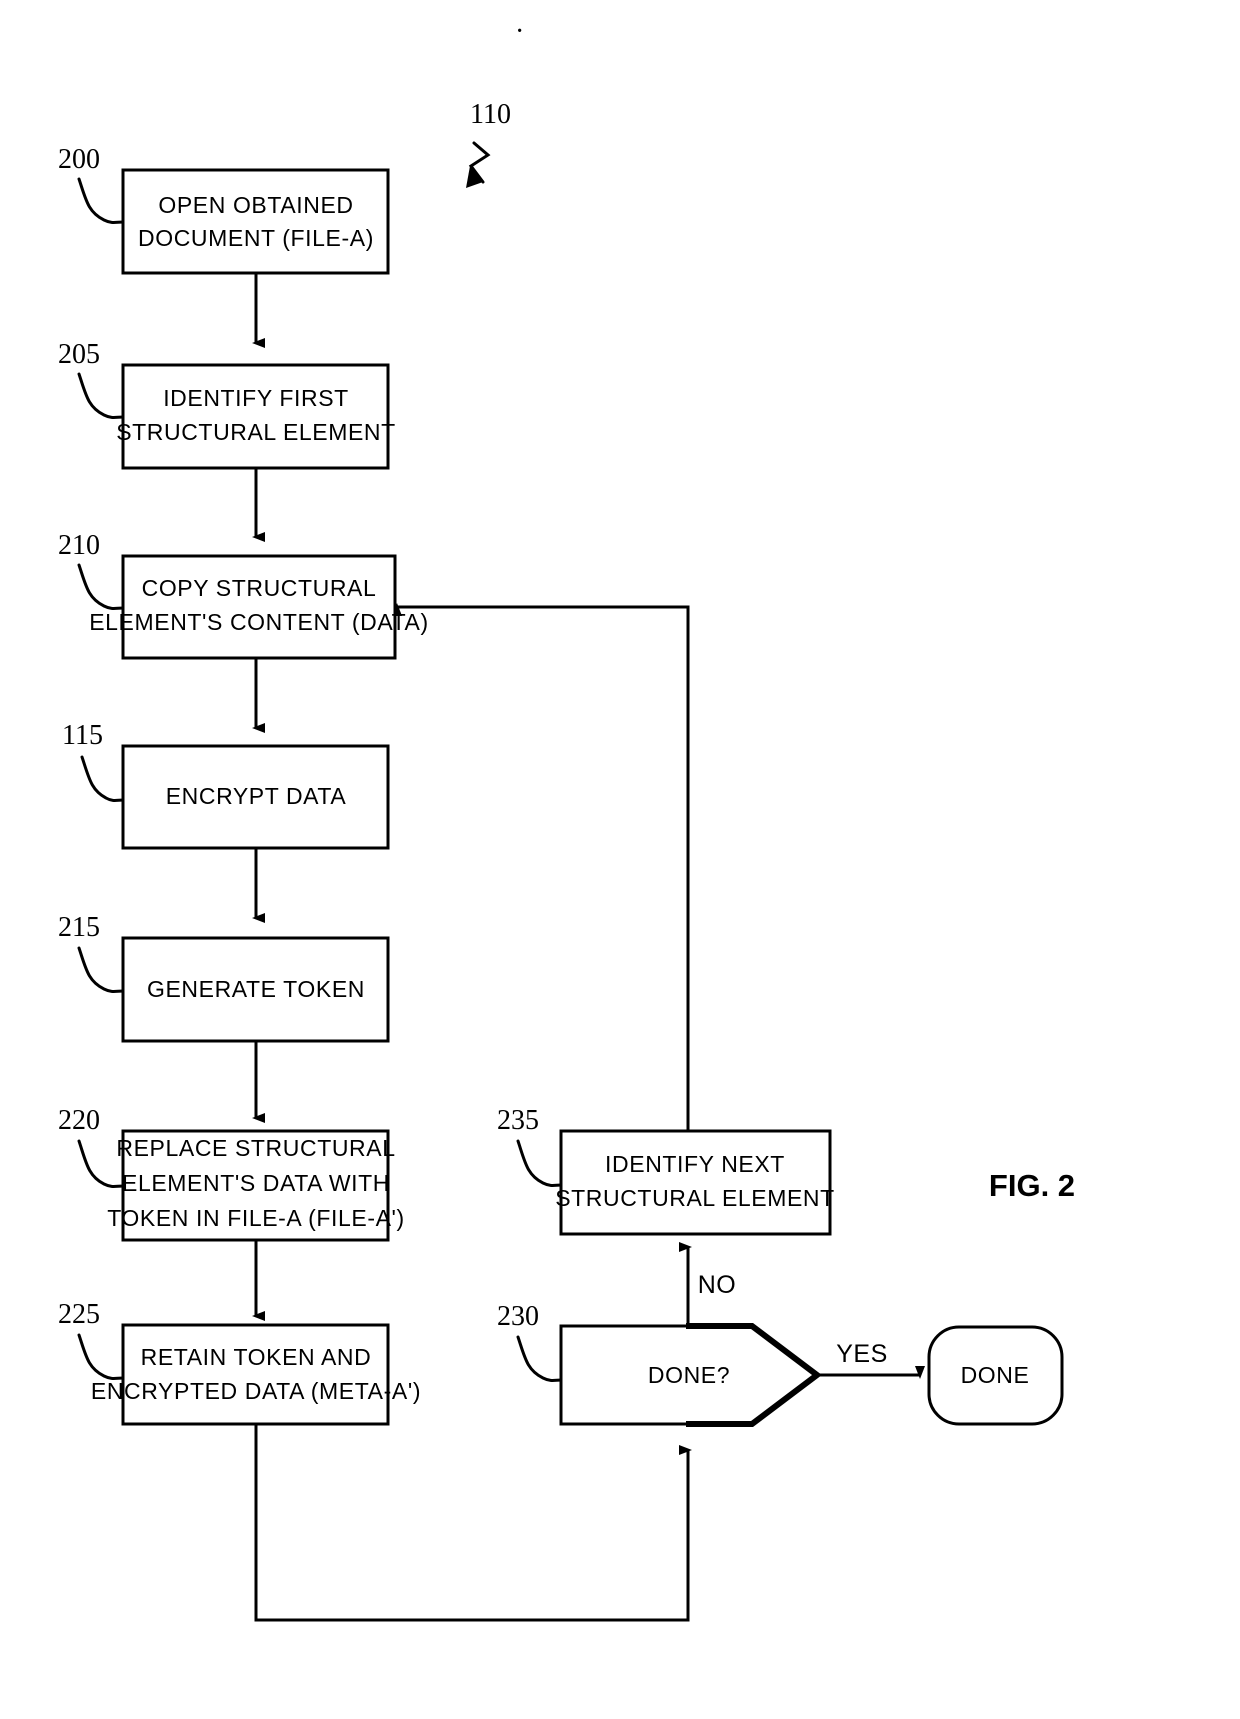 This screenshot has height=1719, width=1240. What do you see at coordinates (256, 1357) in the screenshot?
I see `node-line-1: RETAIN TOKEN AND` at bounding box center [256, 1357].